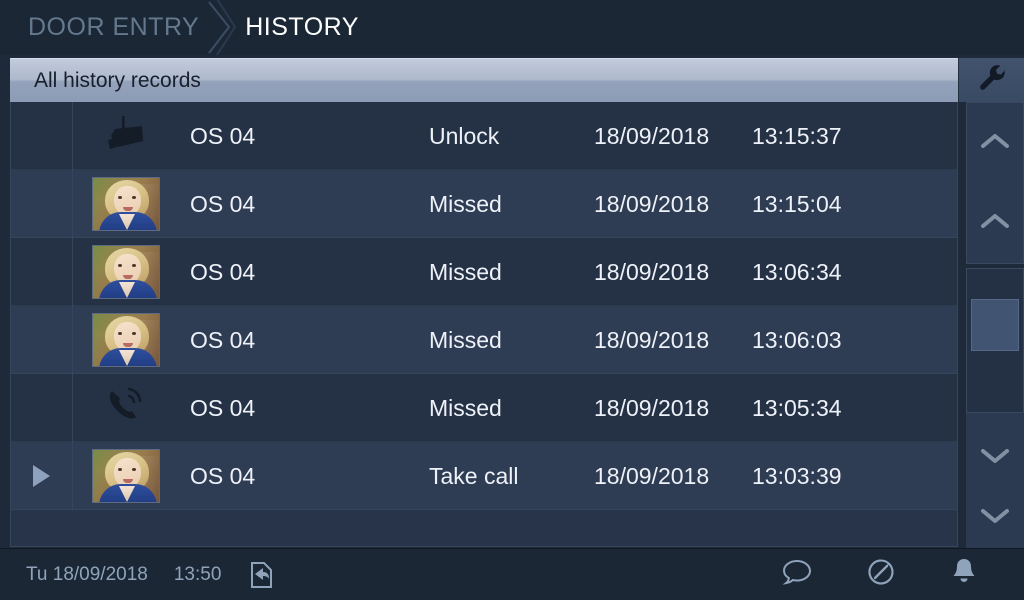 This screenshot has height=600, width=1024. What do you see at coordinates (247, 575) in the screenshot?
I see `call-forward-icon` at bounding box center [247, 575].